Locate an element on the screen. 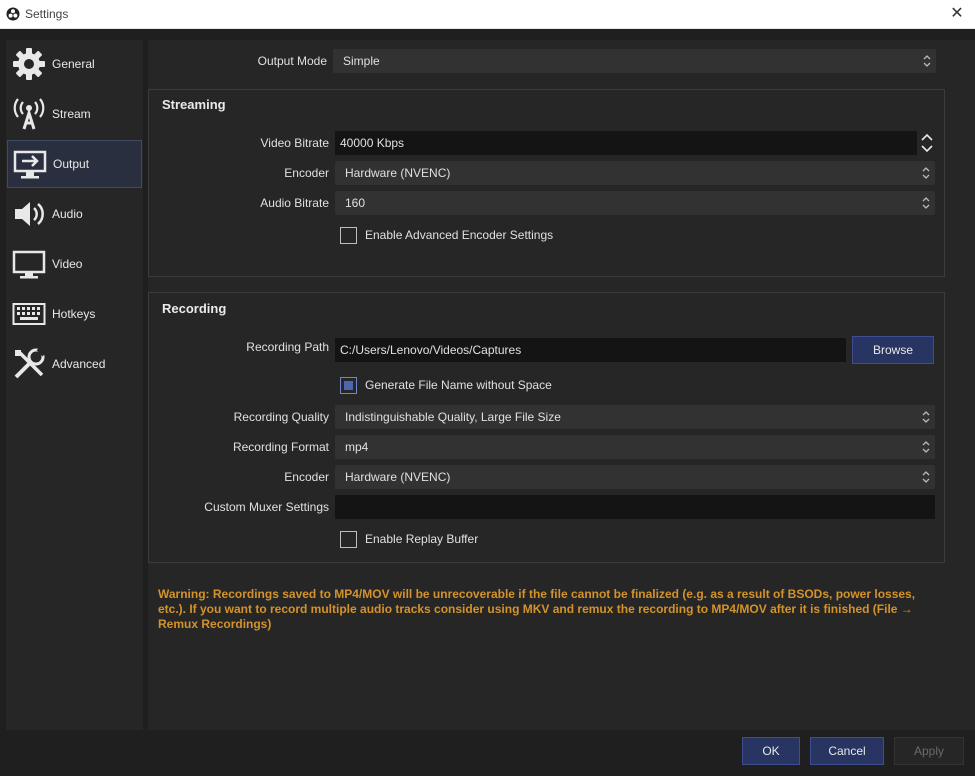  tools-icon is located at coordinates (29, 364).